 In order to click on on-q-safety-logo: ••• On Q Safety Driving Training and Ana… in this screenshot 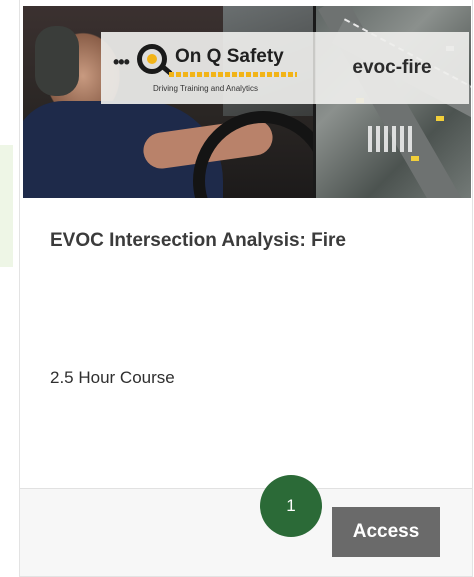, I will do `click(206, 68)`.